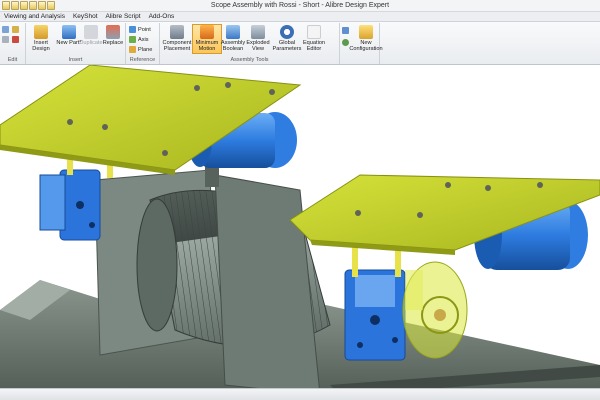  What do you see at coordinates (41, 32) in the screenshot?
I see `insert-design-icon` at bounding box center [41, 32].